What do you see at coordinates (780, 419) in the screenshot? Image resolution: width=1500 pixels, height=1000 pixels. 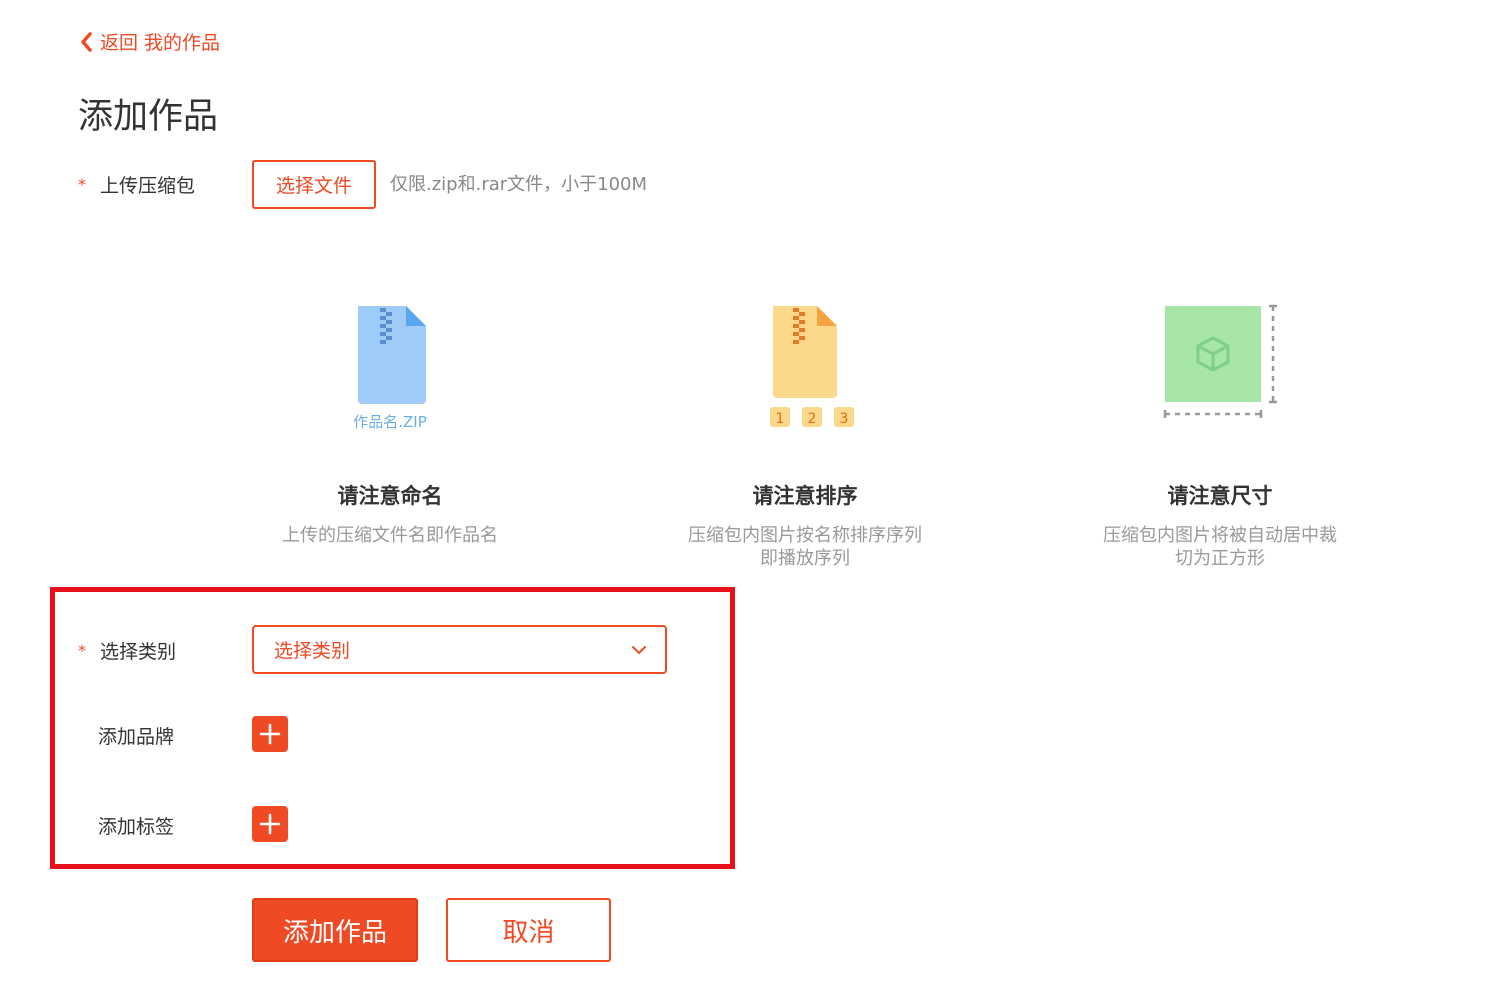 I see `order-badge: 1` at bounding box center [780, 419].